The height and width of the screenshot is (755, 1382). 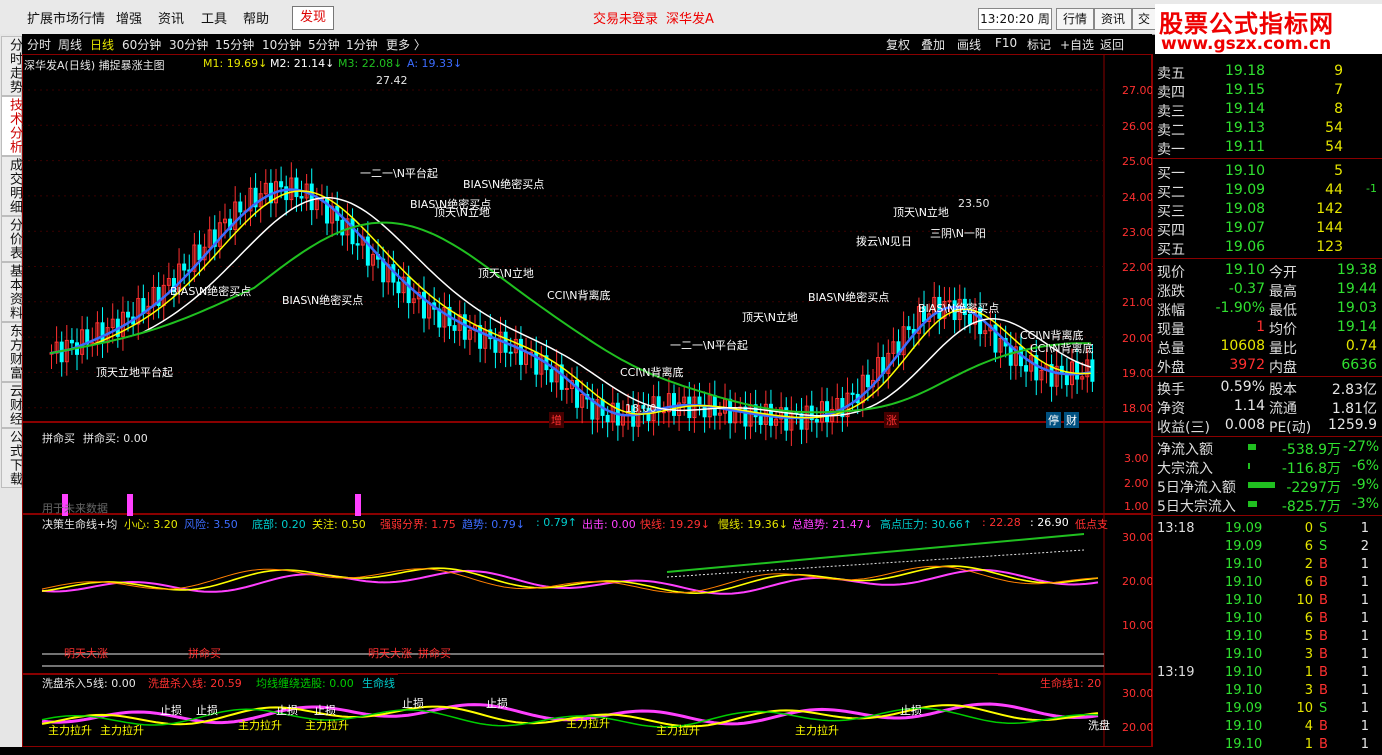 I want to click on quote-button: 行情, so click(x=1075, y=19).